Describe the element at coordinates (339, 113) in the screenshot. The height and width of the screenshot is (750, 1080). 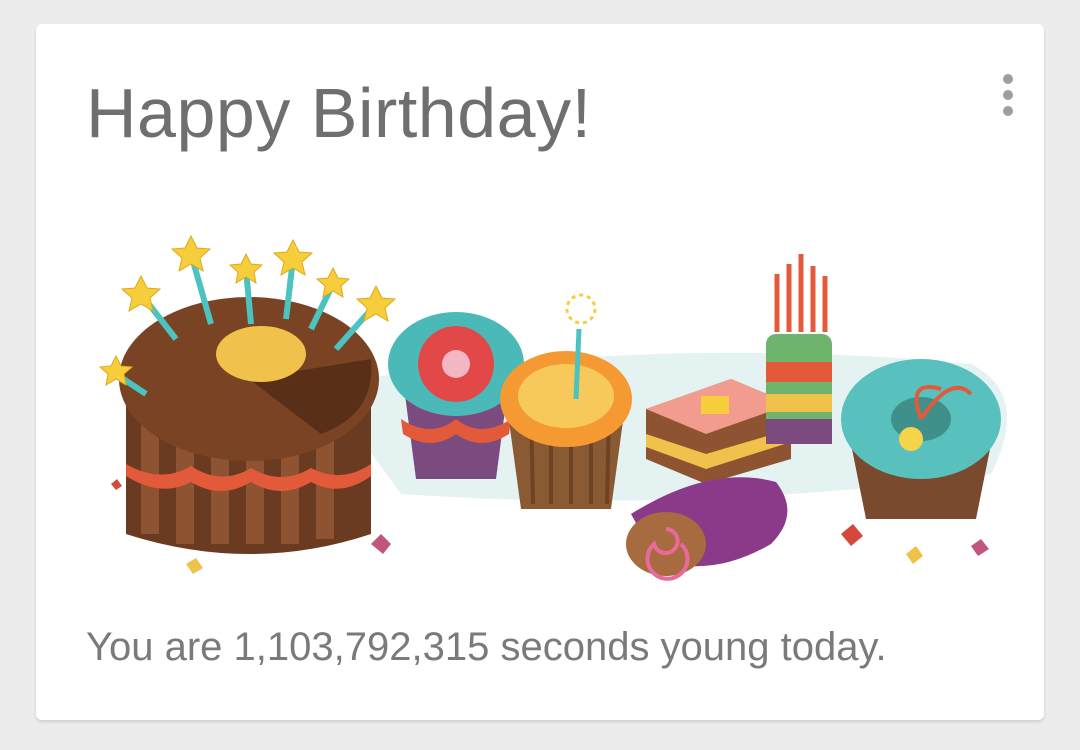
I see `card-title: Happy Birthday!` at that location.